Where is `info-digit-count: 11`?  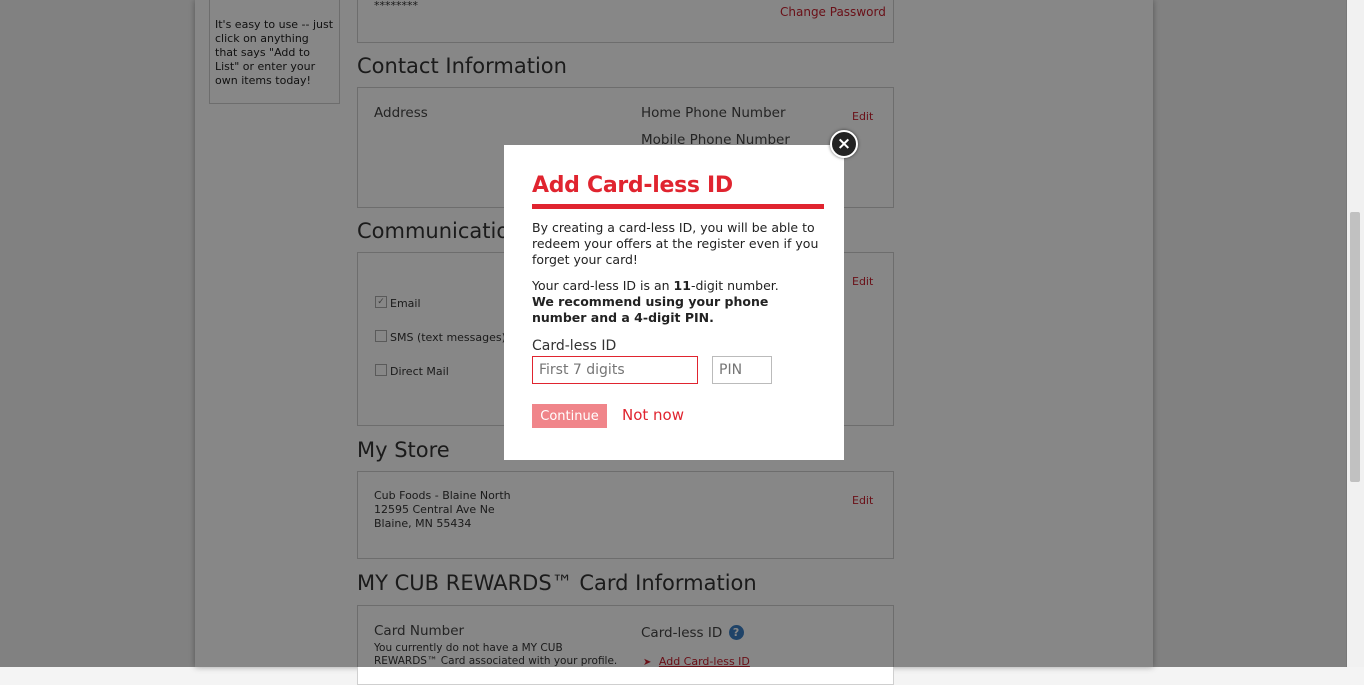 info-digit-count: 11 is located at coordinates (682, 285).